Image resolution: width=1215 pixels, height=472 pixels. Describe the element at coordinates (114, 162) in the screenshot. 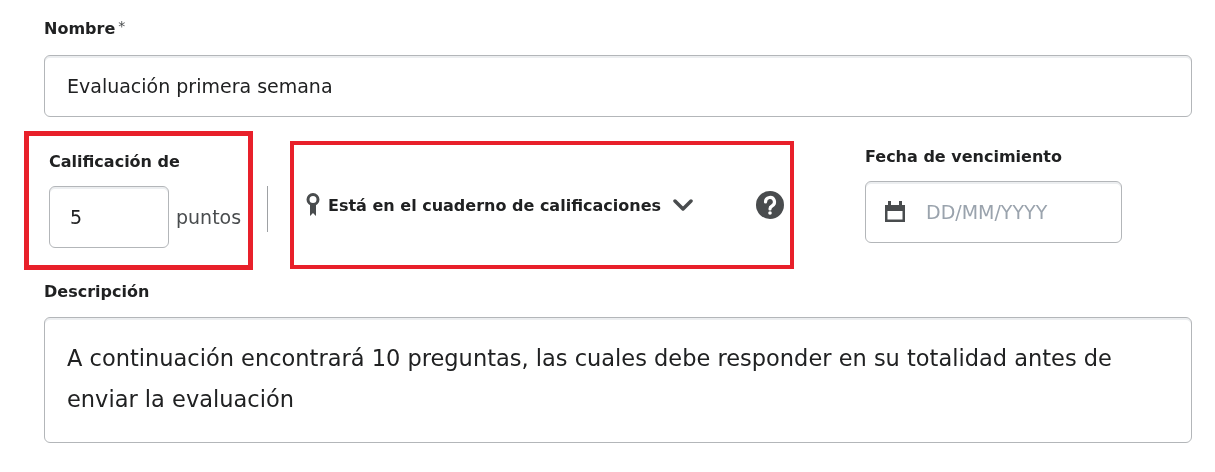

I see `field-label: Calificación de` at that location.